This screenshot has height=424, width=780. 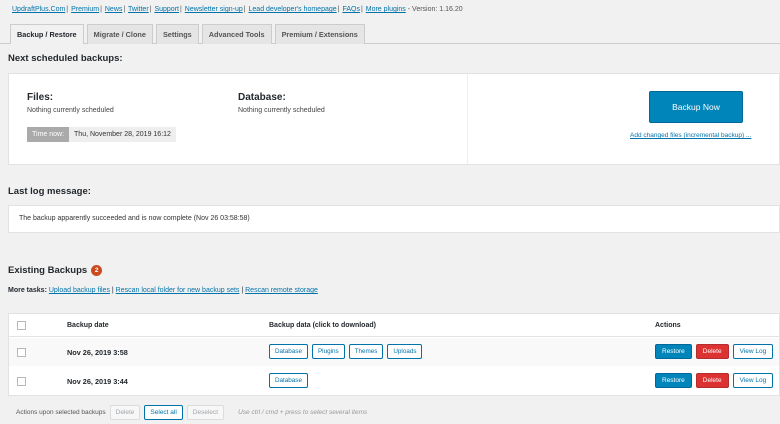 I want to click on backup-data-buttons: Database, so click(x=290, y=380).